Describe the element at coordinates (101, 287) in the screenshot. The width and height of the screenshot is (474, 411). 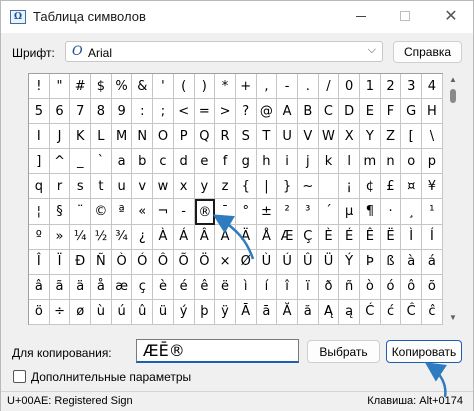
I see `char-cell: å` at that location.